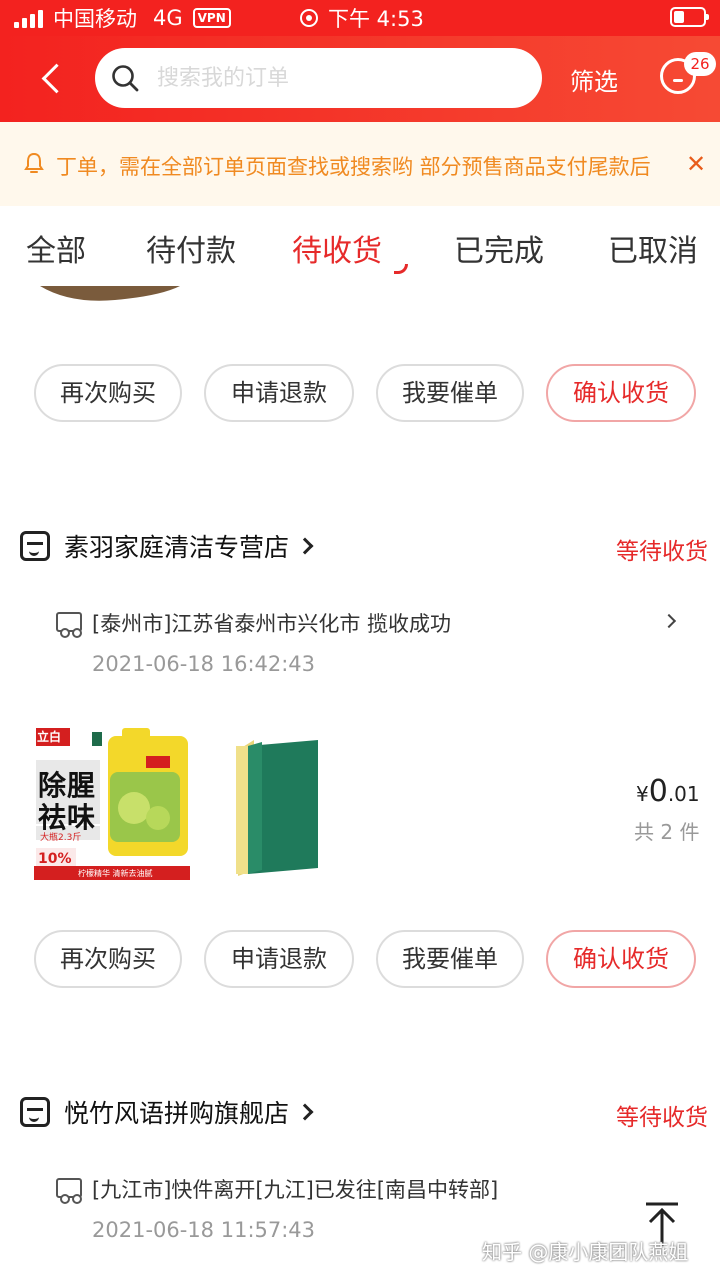  I want to click on partial-product-image, so click(110, 293).